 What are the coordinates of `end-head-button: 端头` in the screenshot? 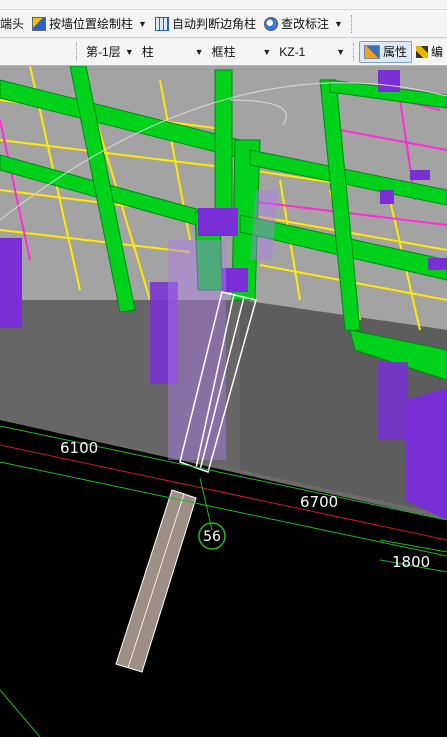 It's located at (14, 24).